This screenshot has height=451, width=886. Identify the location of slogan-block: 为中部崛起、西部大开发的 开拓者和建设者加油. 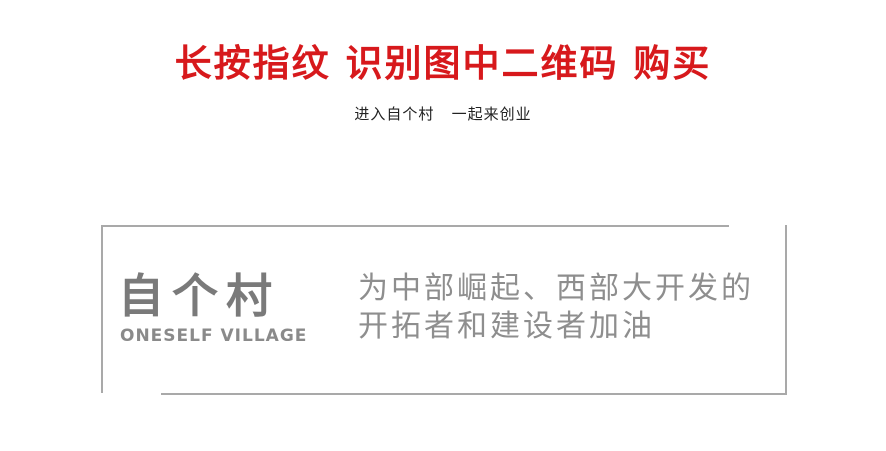
(568, 308).